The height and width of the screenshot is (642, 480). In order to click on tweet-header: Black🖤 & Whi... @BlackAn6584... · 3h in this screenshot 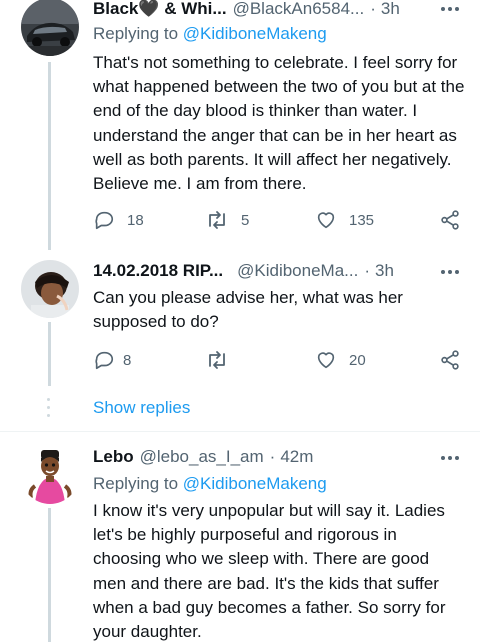, I will do `click(286, 10)`.